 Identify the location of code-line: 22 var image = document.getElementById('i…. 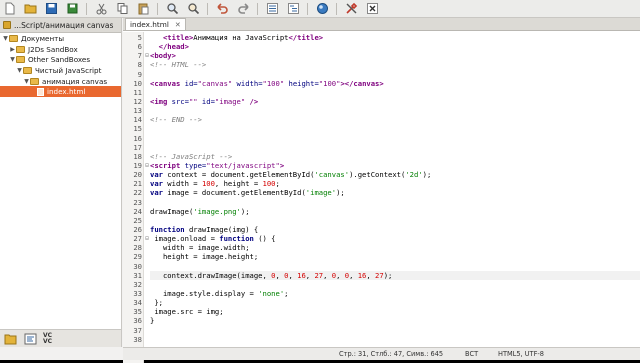
(386, 192).